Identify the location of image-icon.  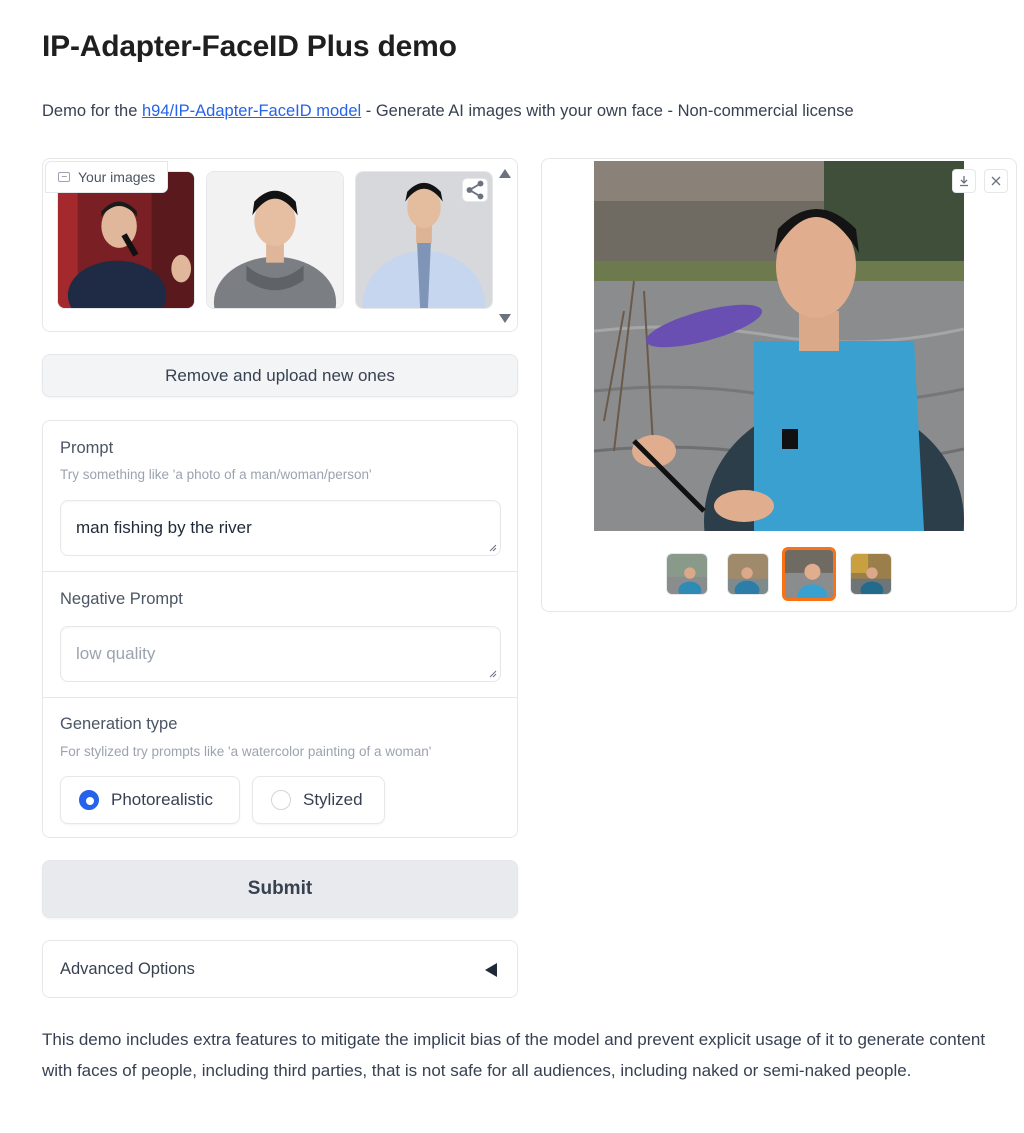
(64, 177).